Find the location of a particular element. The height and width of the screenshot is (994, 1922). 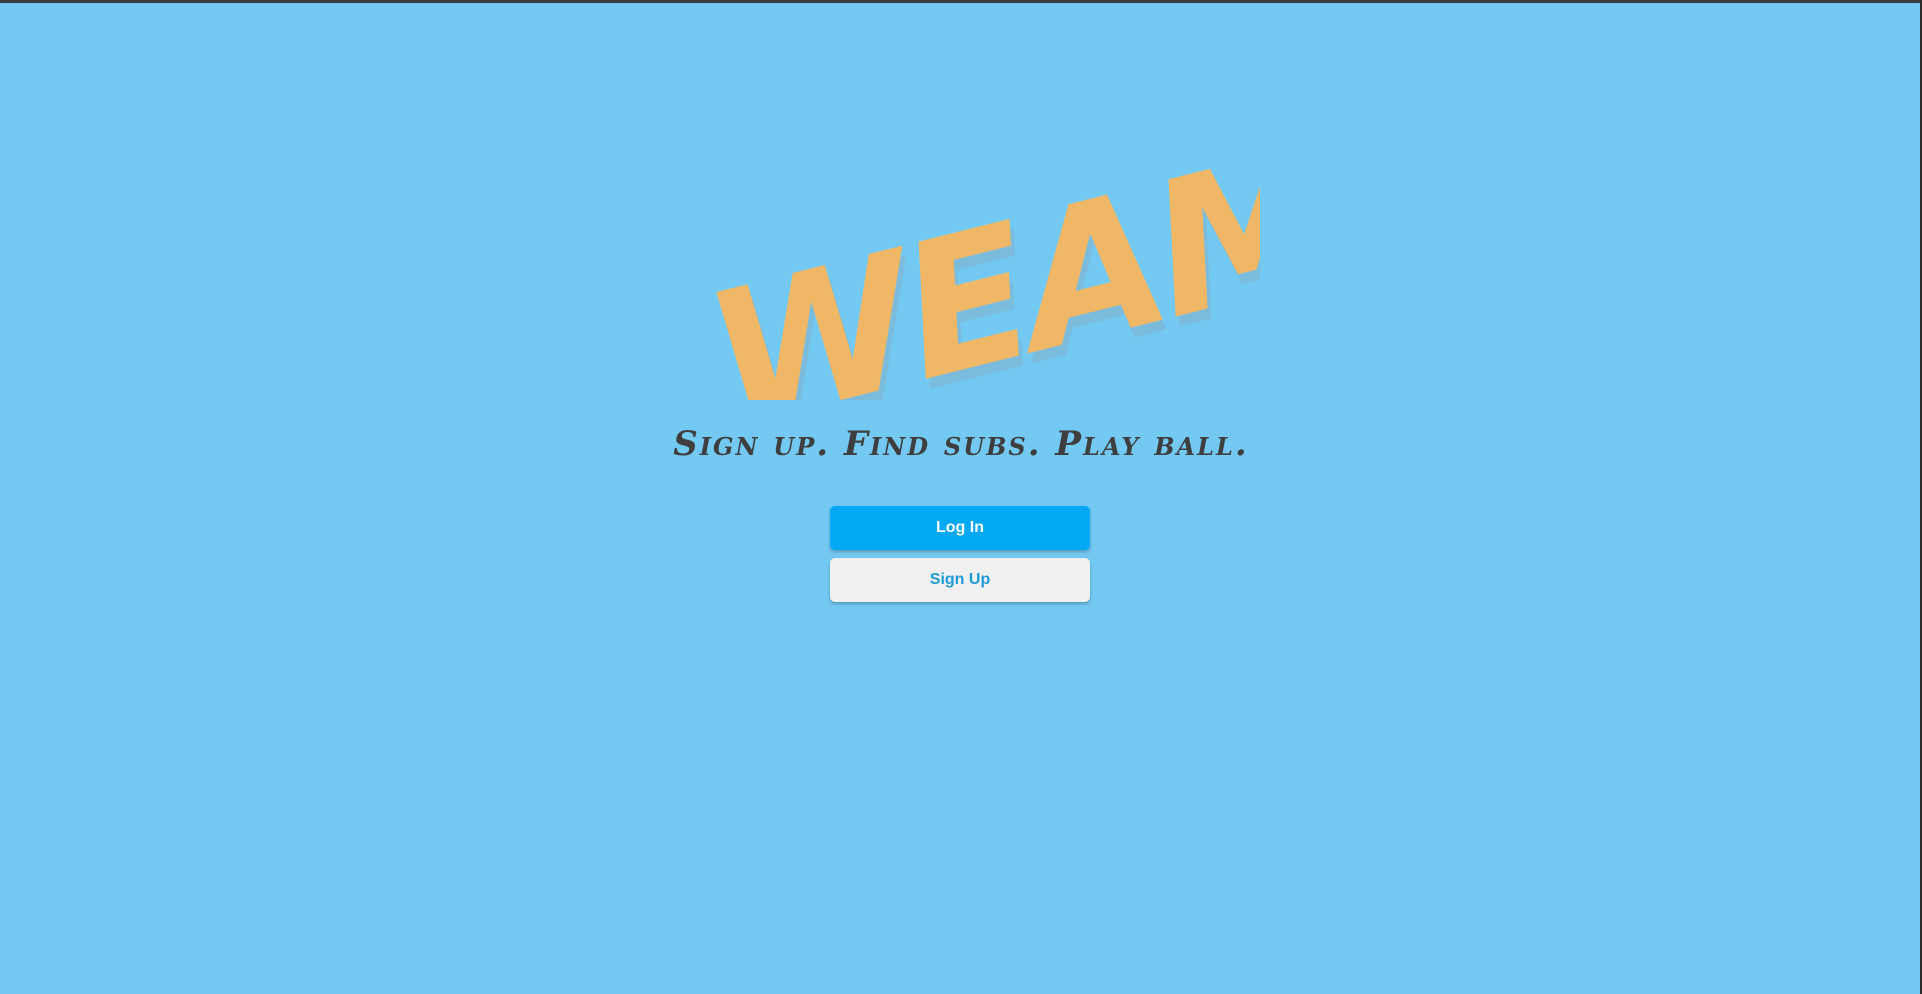

login-button-label: Log In is located at coordinates (960, 527).